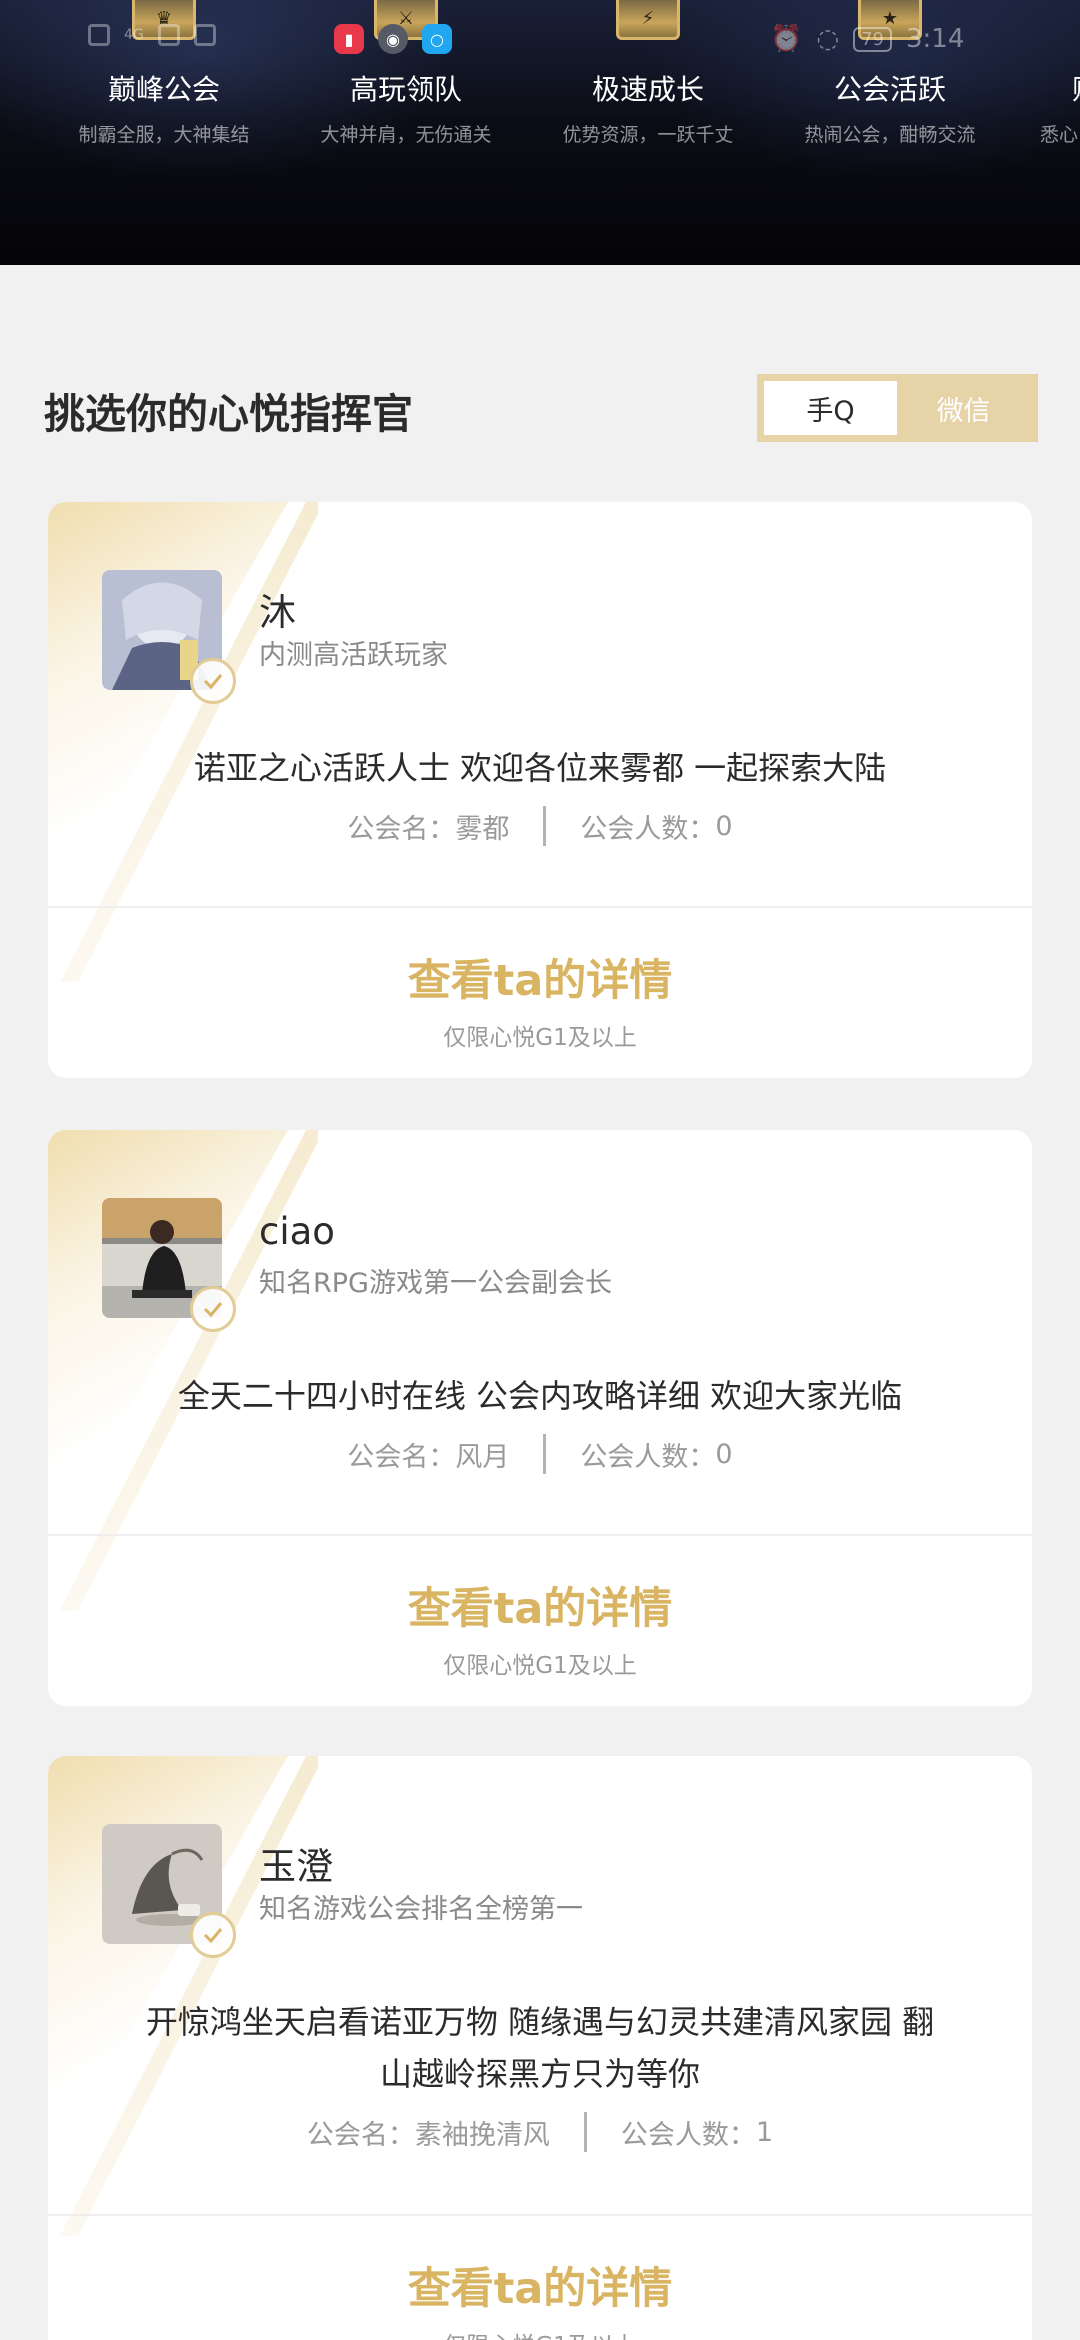  Describe the element at coordinates (353, 655) in the screenshot. I see `commander-title: 内测高活跃玩家` at that location.